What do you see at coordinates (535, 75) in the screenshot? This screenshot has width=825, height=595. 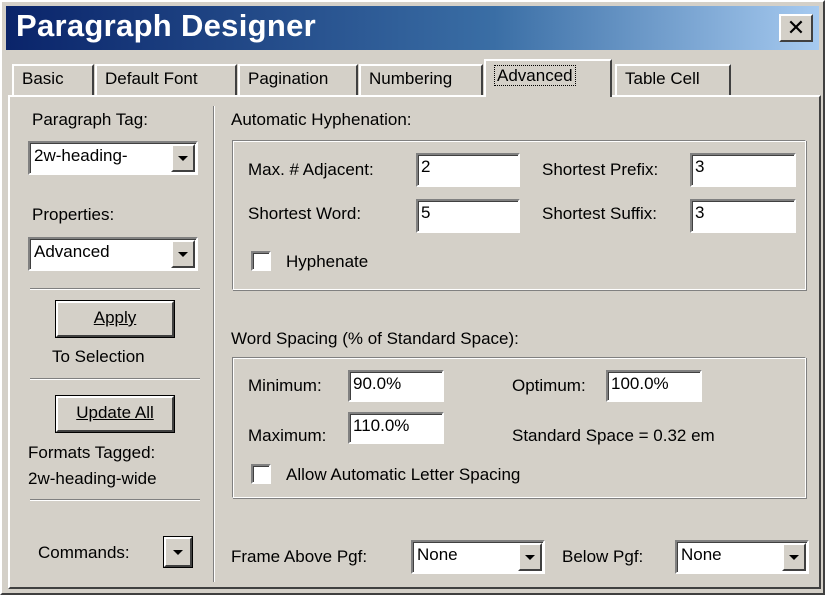 I see `tab-label: Advanced` at bounding box center [535, 75].